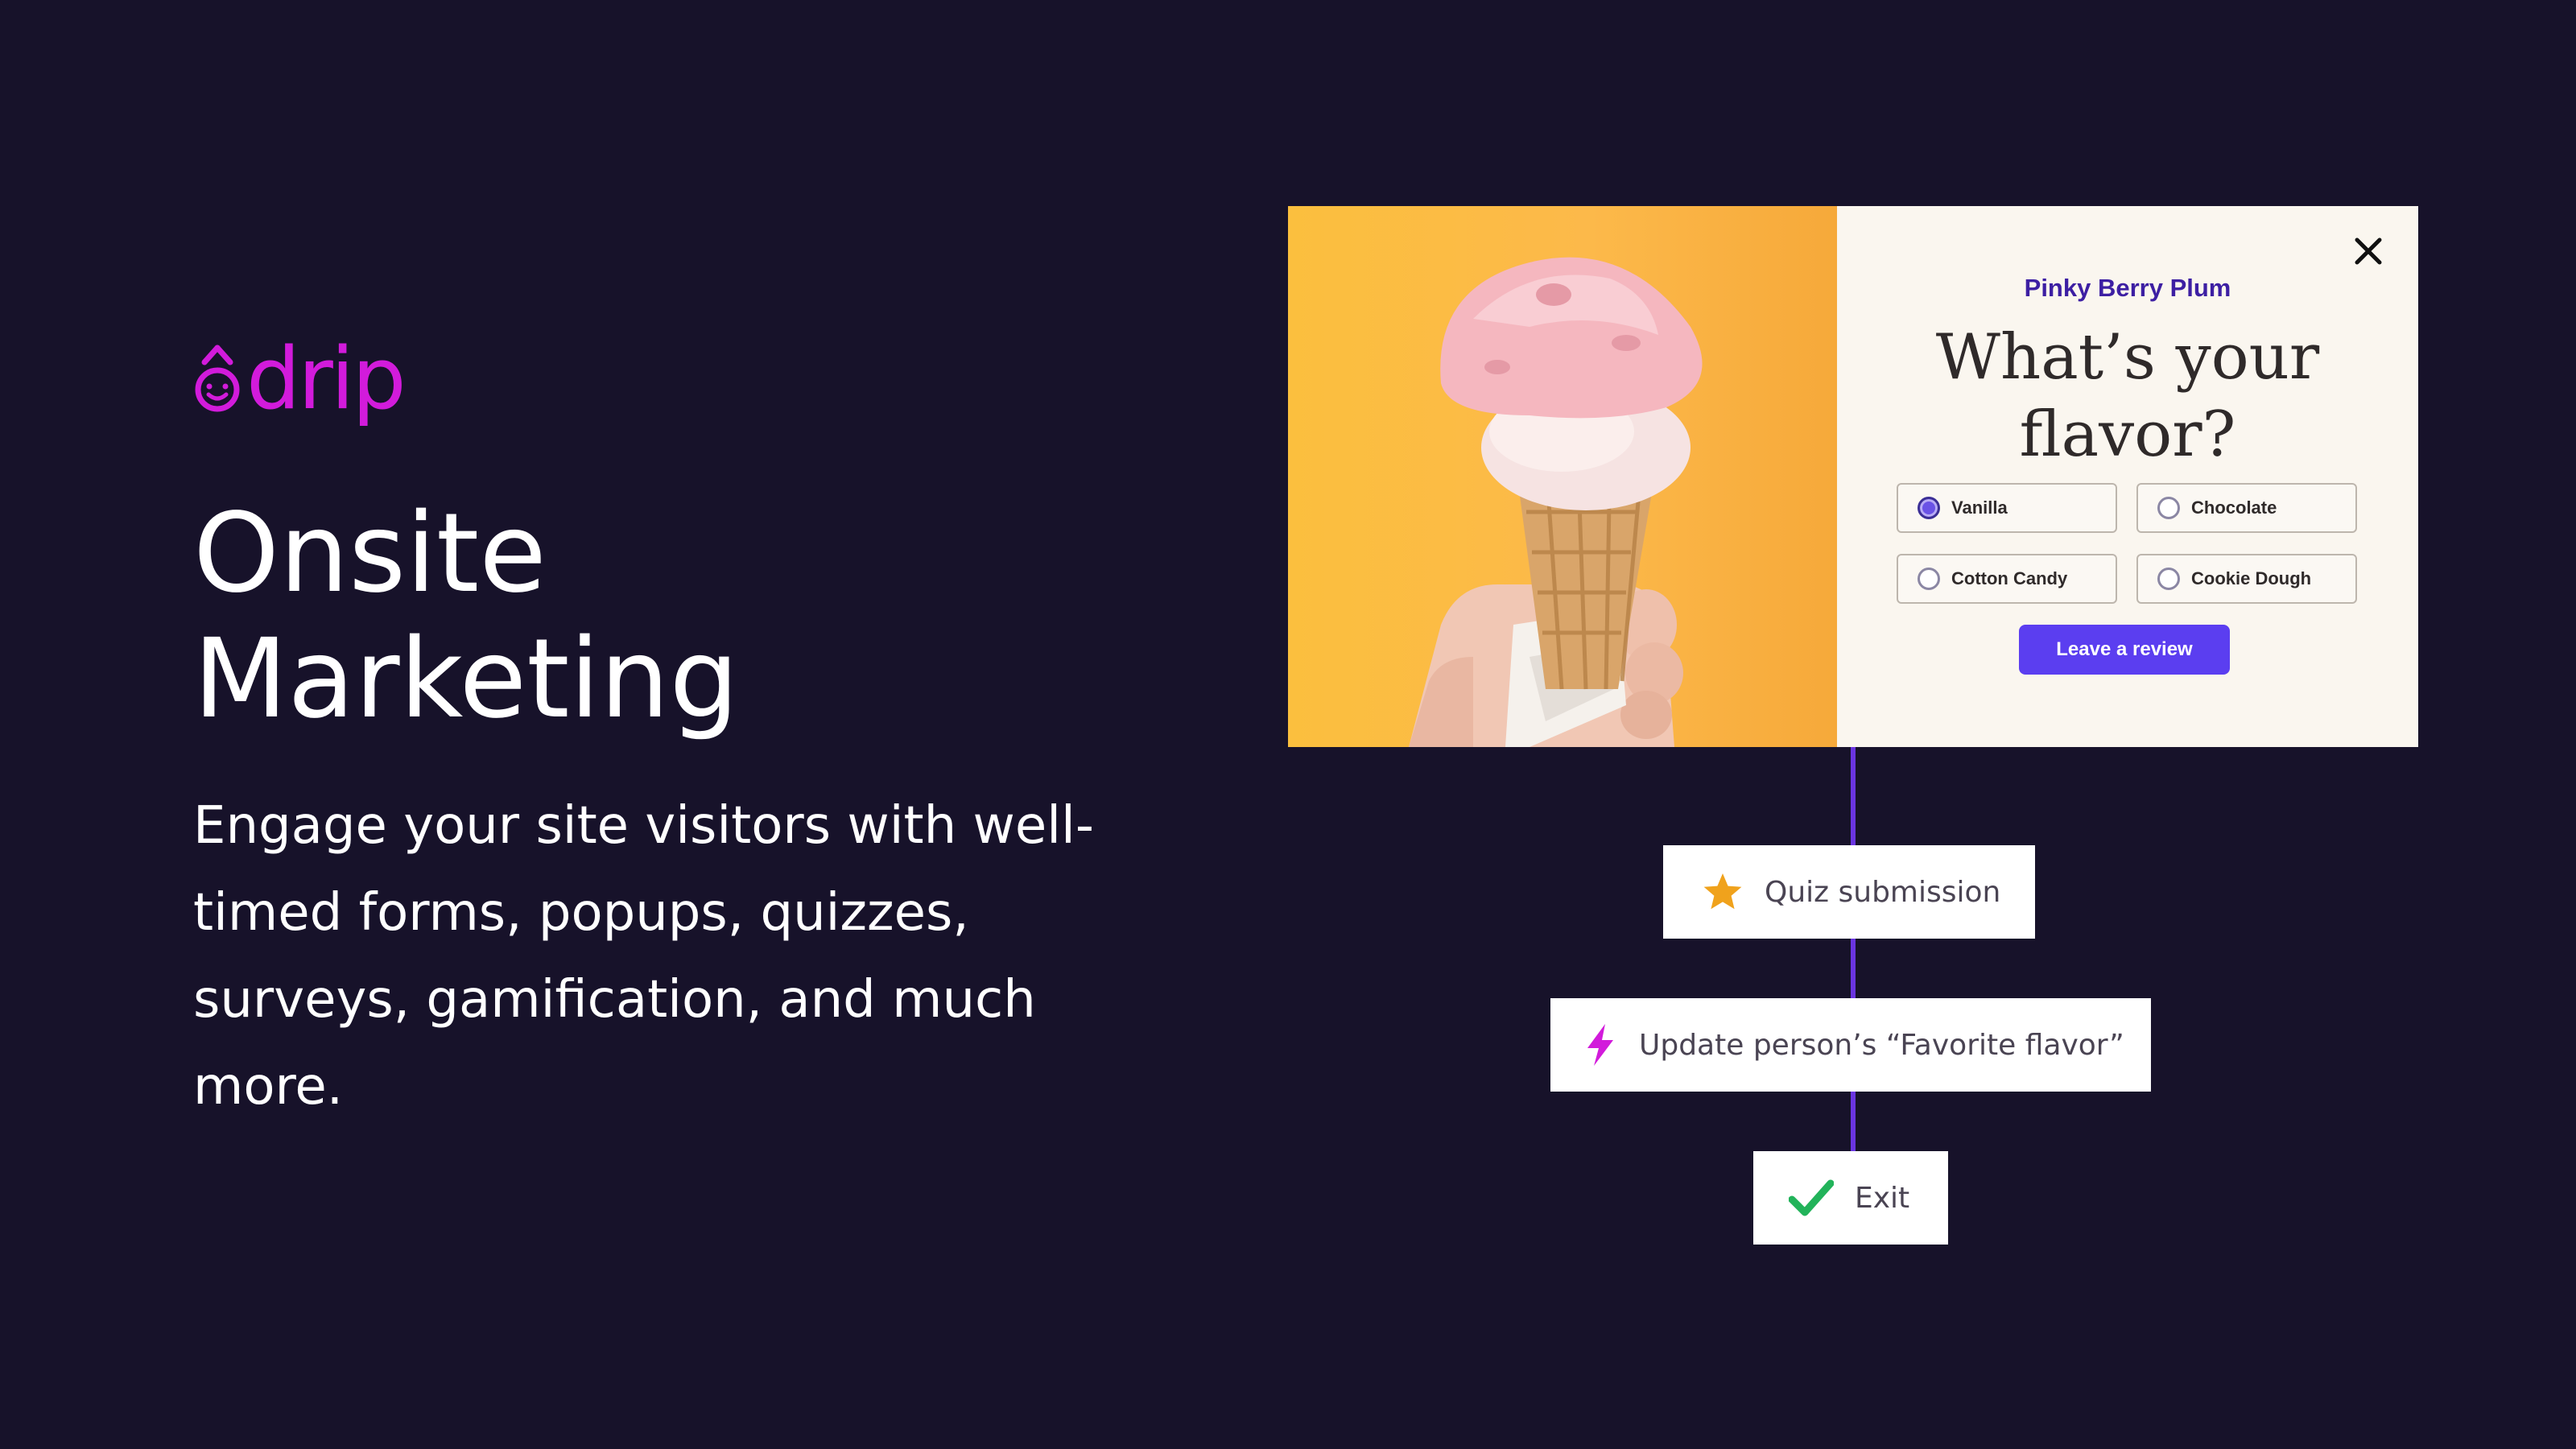 Image resolution: width=2576 pixels, height=1449 pixels. What do you see at coordinates (2251, 578) in the screenshot?
I see `option-label: Cookie Dough` at bounding box center [2251, 578].